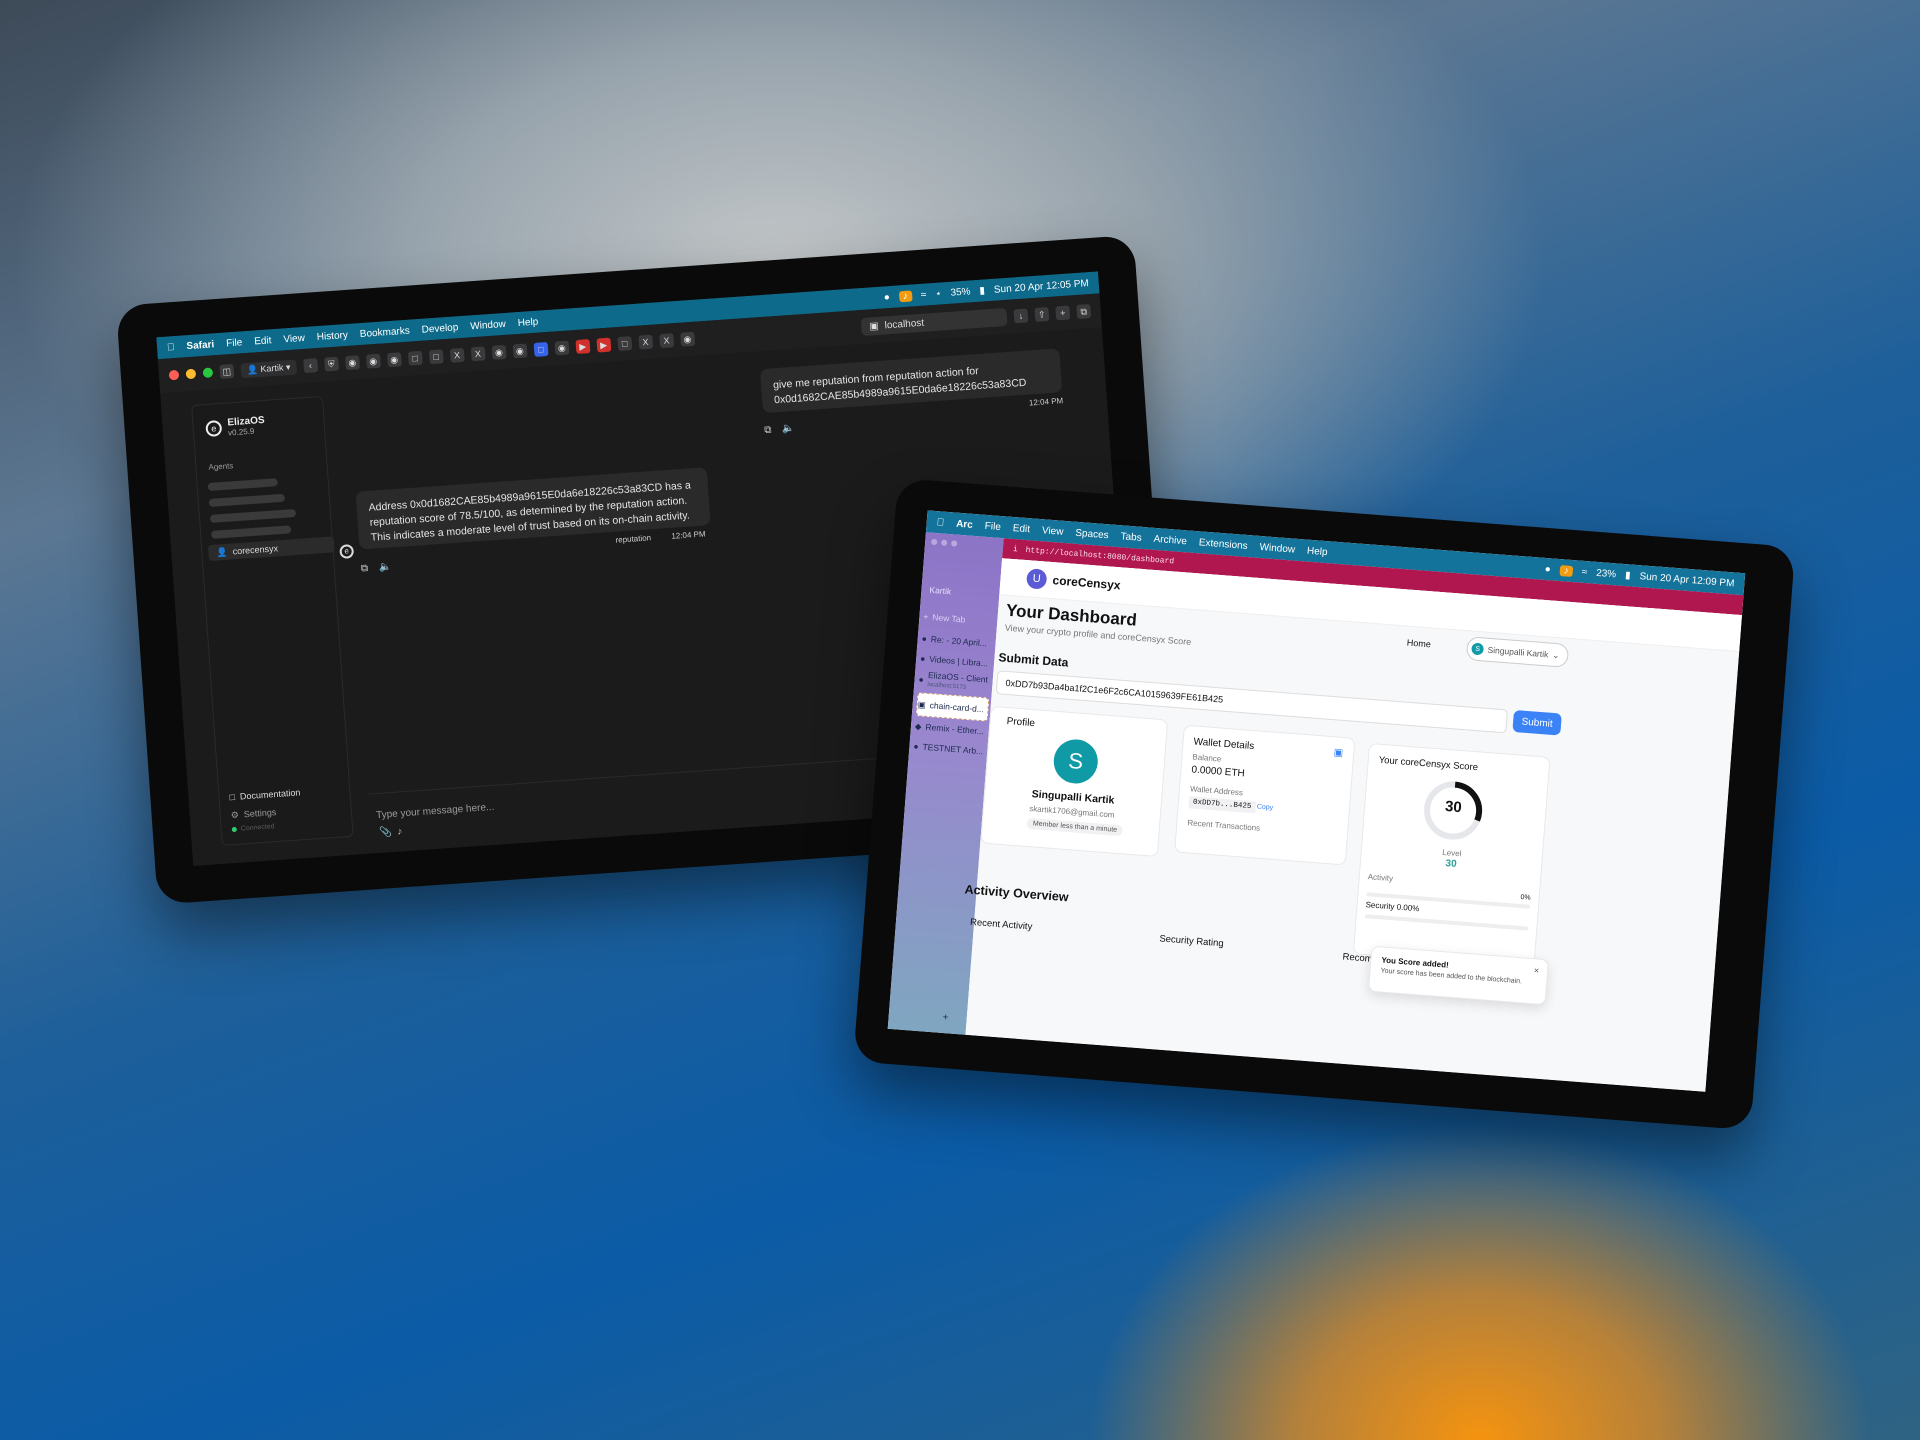 This screenshot has width=1920, height=1440. Describe the element at coordinates (953, 681) in the screenshot. I see `arc-tab: ● ElizaOS - Client localhost:5173` at that location.